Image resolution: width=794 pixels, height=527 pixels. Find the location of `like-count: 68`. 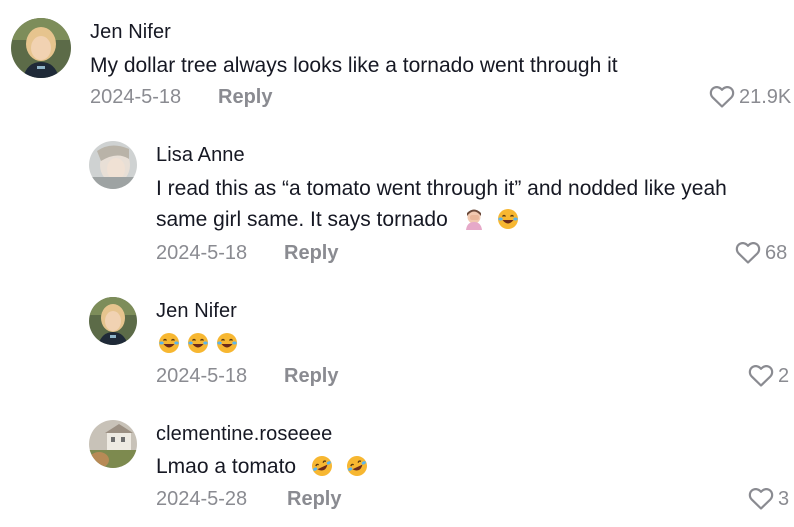

like-count: 68 is located at coordinates (776, 252).